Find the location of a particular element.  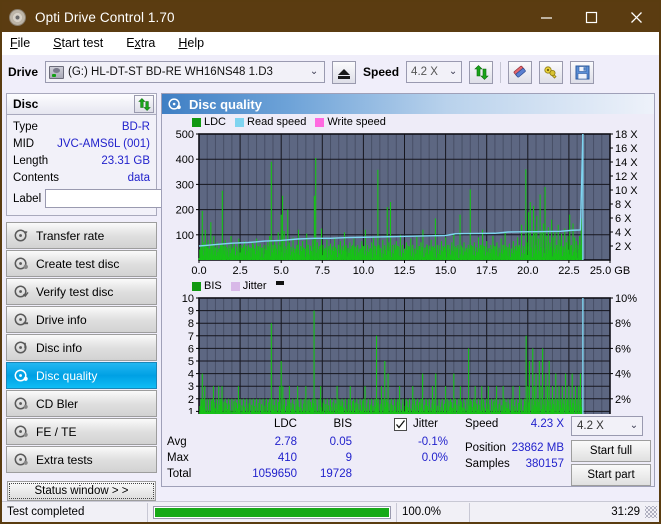

status-message: Test completed is located at coordinates (46, 512).